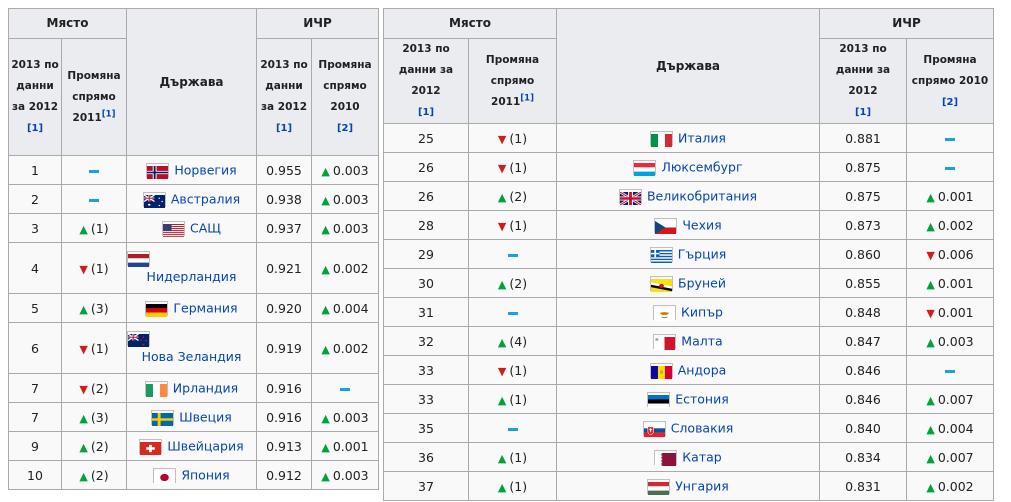  I want to click on hdi-value-cell: 0.846, so click(863, 399).